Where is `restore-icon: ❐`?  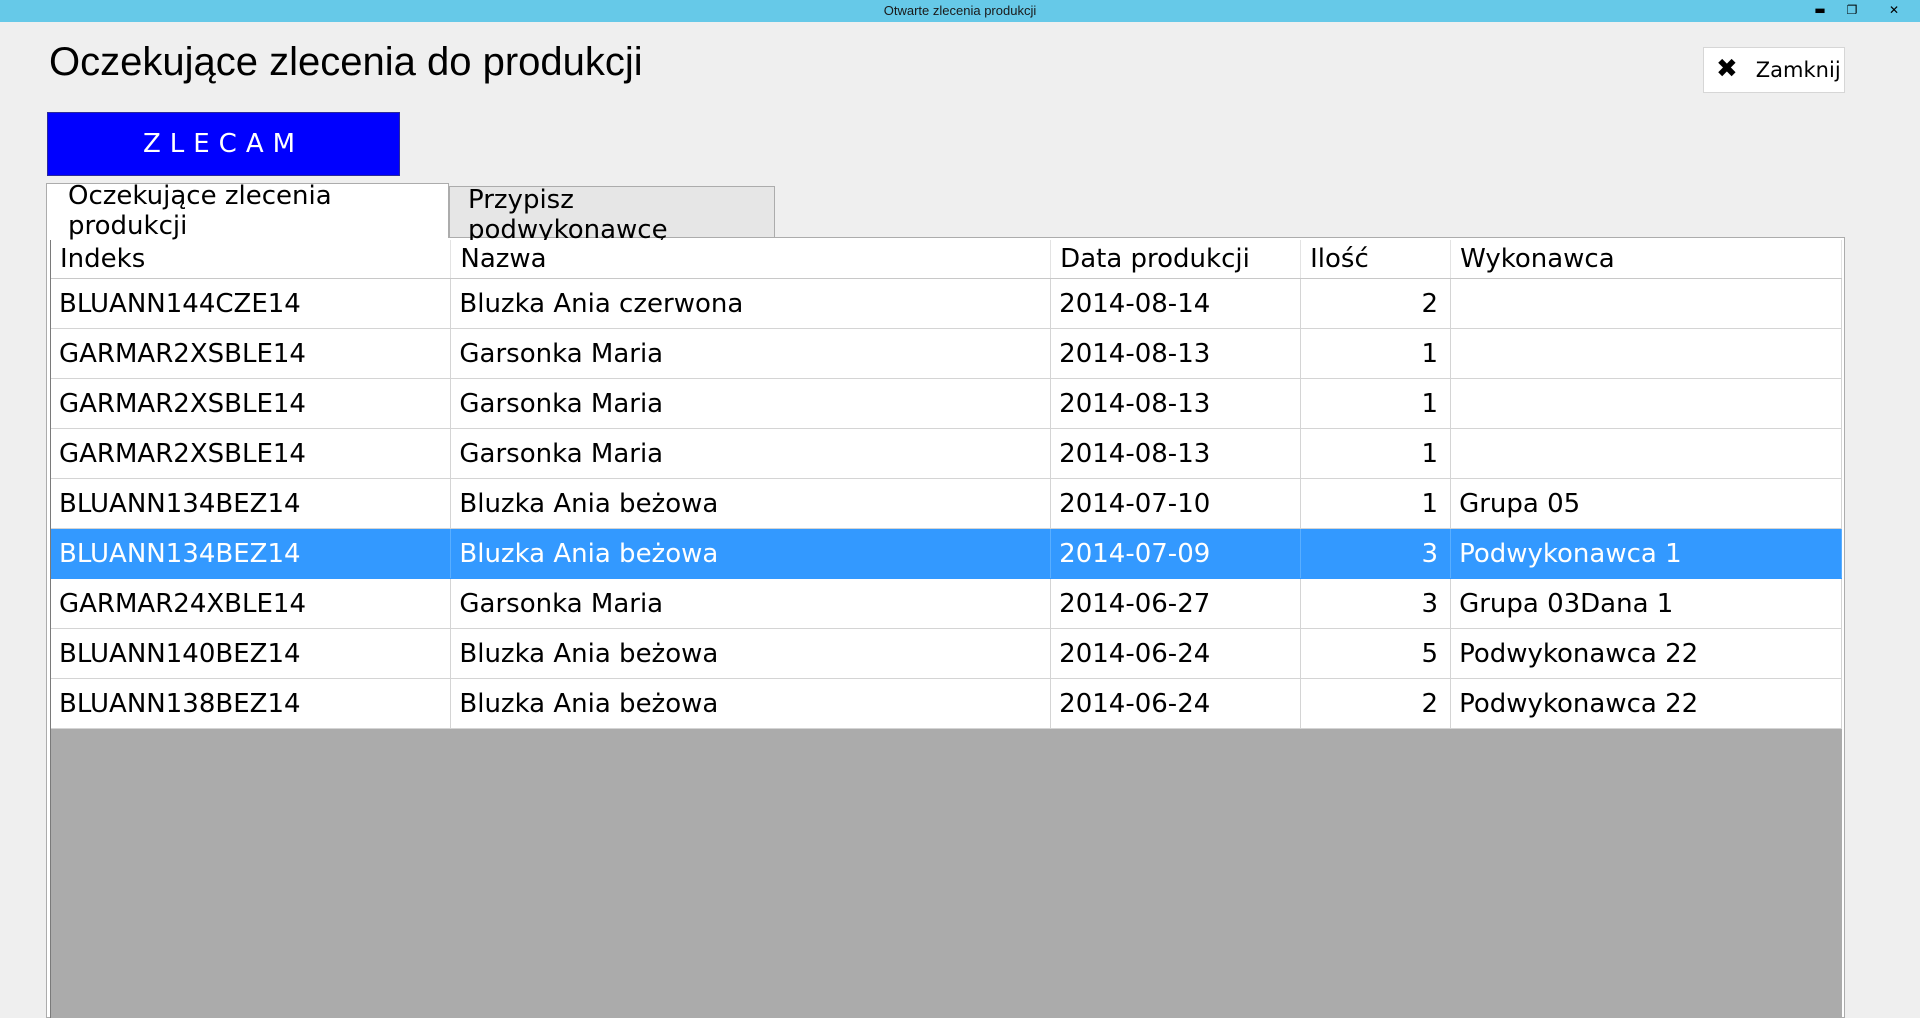
restore-icon: ❐ is located at coordinates (1852, 9).